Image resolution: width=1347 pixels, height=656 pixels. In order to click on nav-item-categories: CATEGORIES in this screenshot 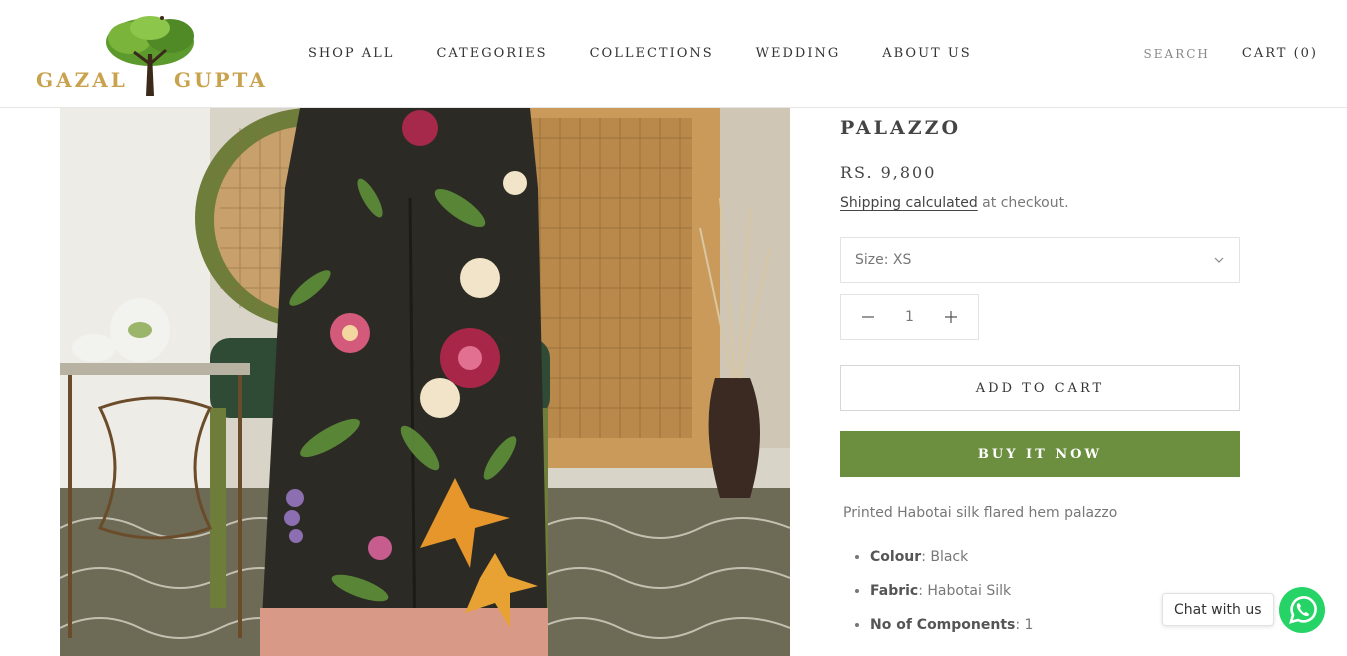, I will do `click(491, 53)`.